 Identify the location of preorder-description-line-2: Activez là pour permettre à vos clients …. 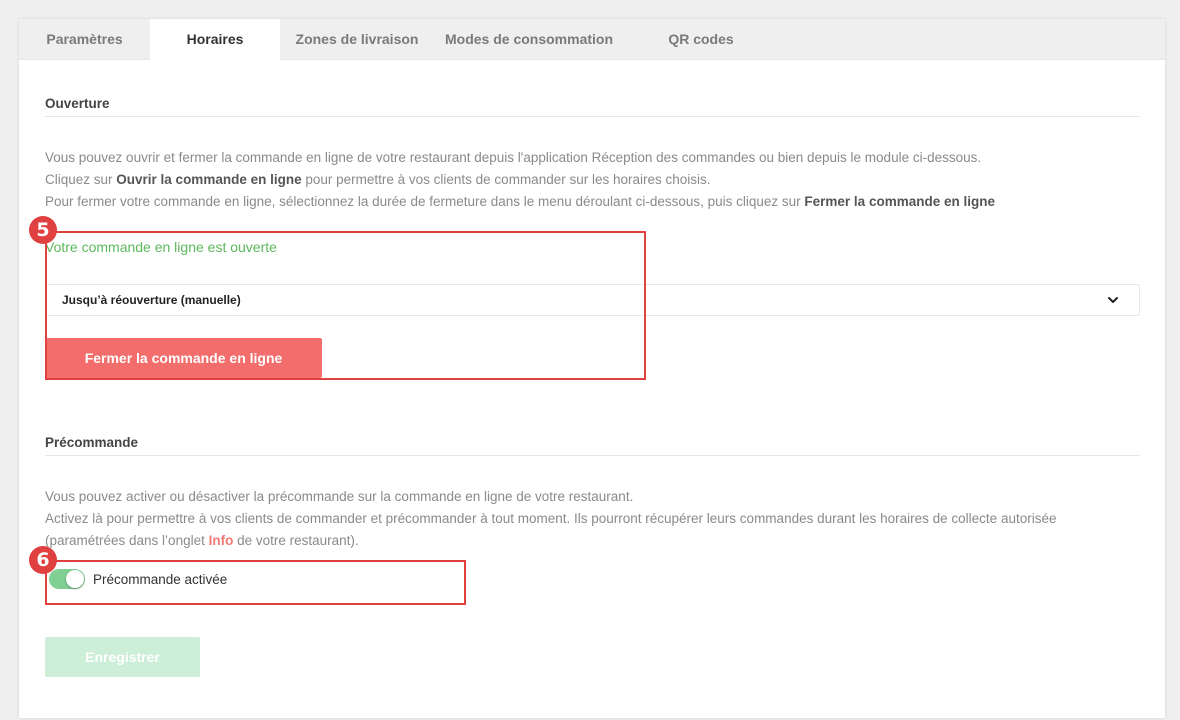
(551, 518).